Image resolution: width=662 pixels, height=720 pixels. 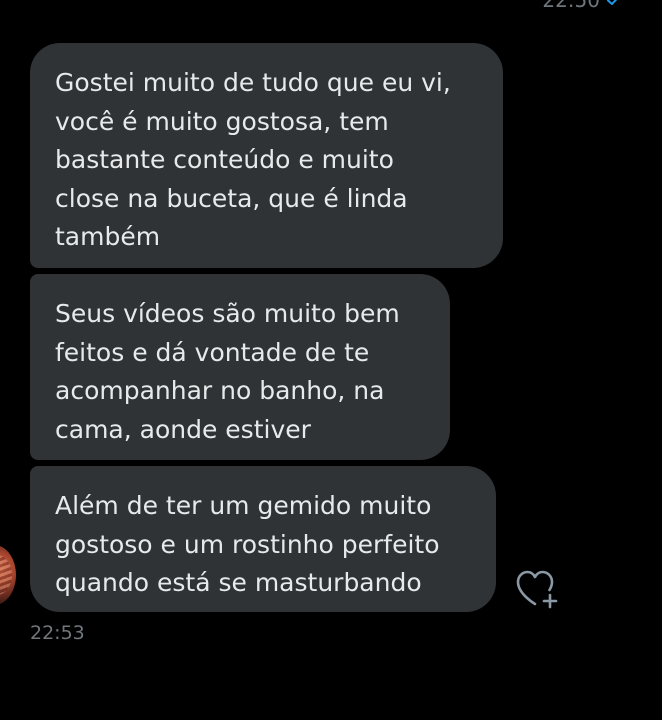 I want to click on check-icon, so click(x=612, y=2).